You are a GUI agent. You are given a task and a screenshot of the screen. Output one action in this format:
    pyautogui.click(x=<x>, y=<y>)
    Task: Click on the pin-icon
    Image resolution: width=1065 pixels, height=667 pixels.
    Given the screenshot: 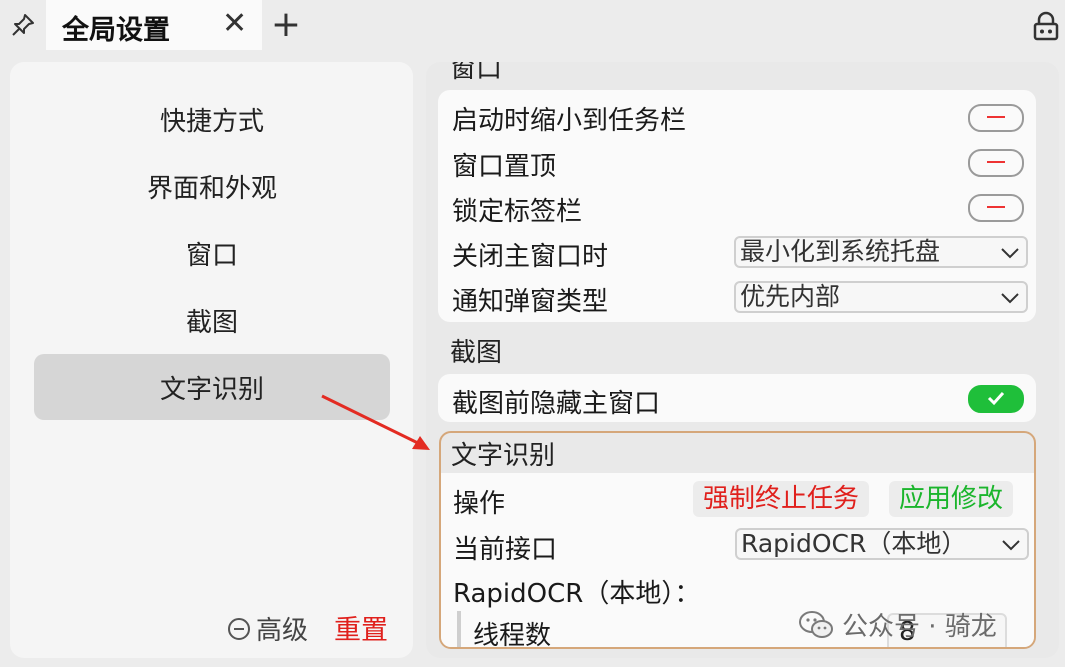 What is the action you would take?
    pyautogui.click(x=23, y=25)
    